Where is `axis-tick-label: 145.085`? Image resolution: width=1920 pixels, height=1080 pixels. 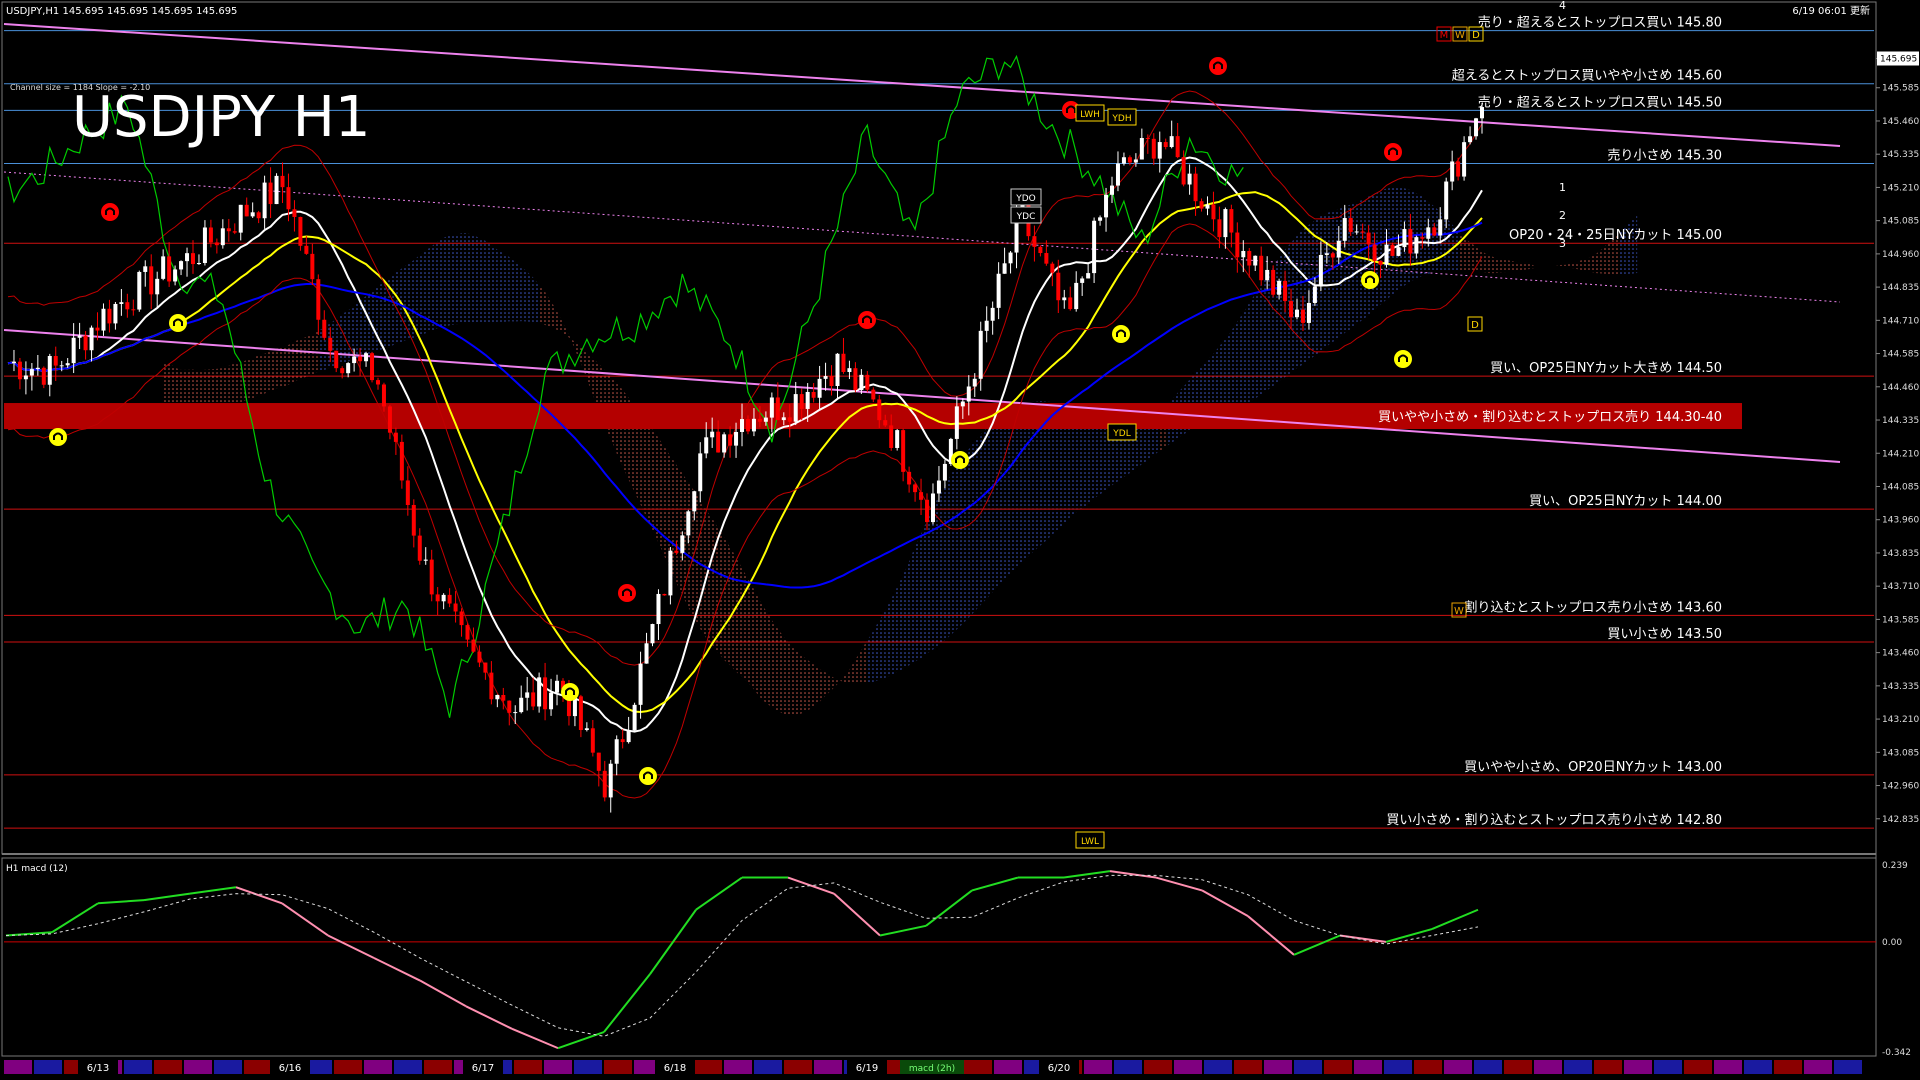
axis-tick-label: 145.085 is located at coordinates (1900, 222).